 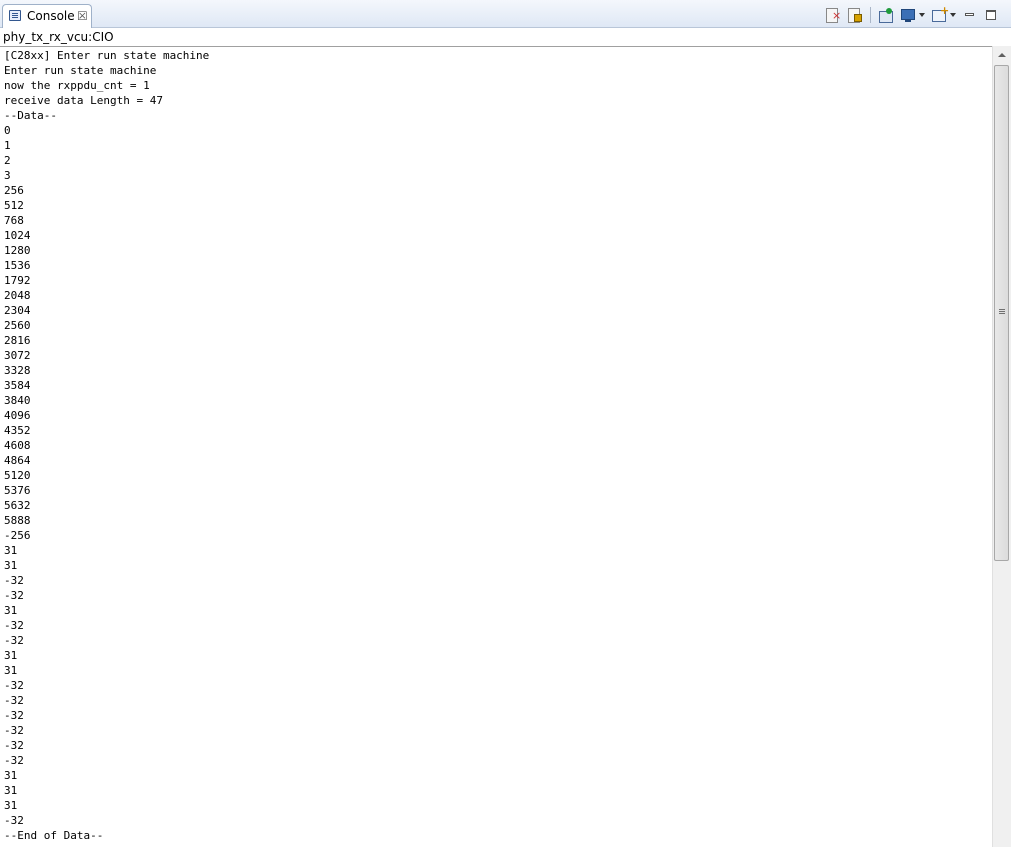 What do you see at coordinates (17, 265) in the screenshot?
I see `console-line: 1536` at bounding box center [17, 265].